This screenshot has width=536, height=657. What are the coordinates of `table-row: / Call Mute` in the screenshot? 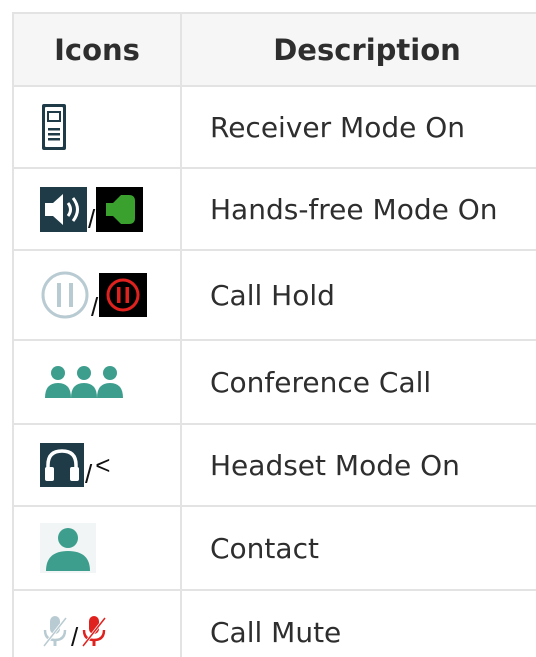 It's located at (274, 623).